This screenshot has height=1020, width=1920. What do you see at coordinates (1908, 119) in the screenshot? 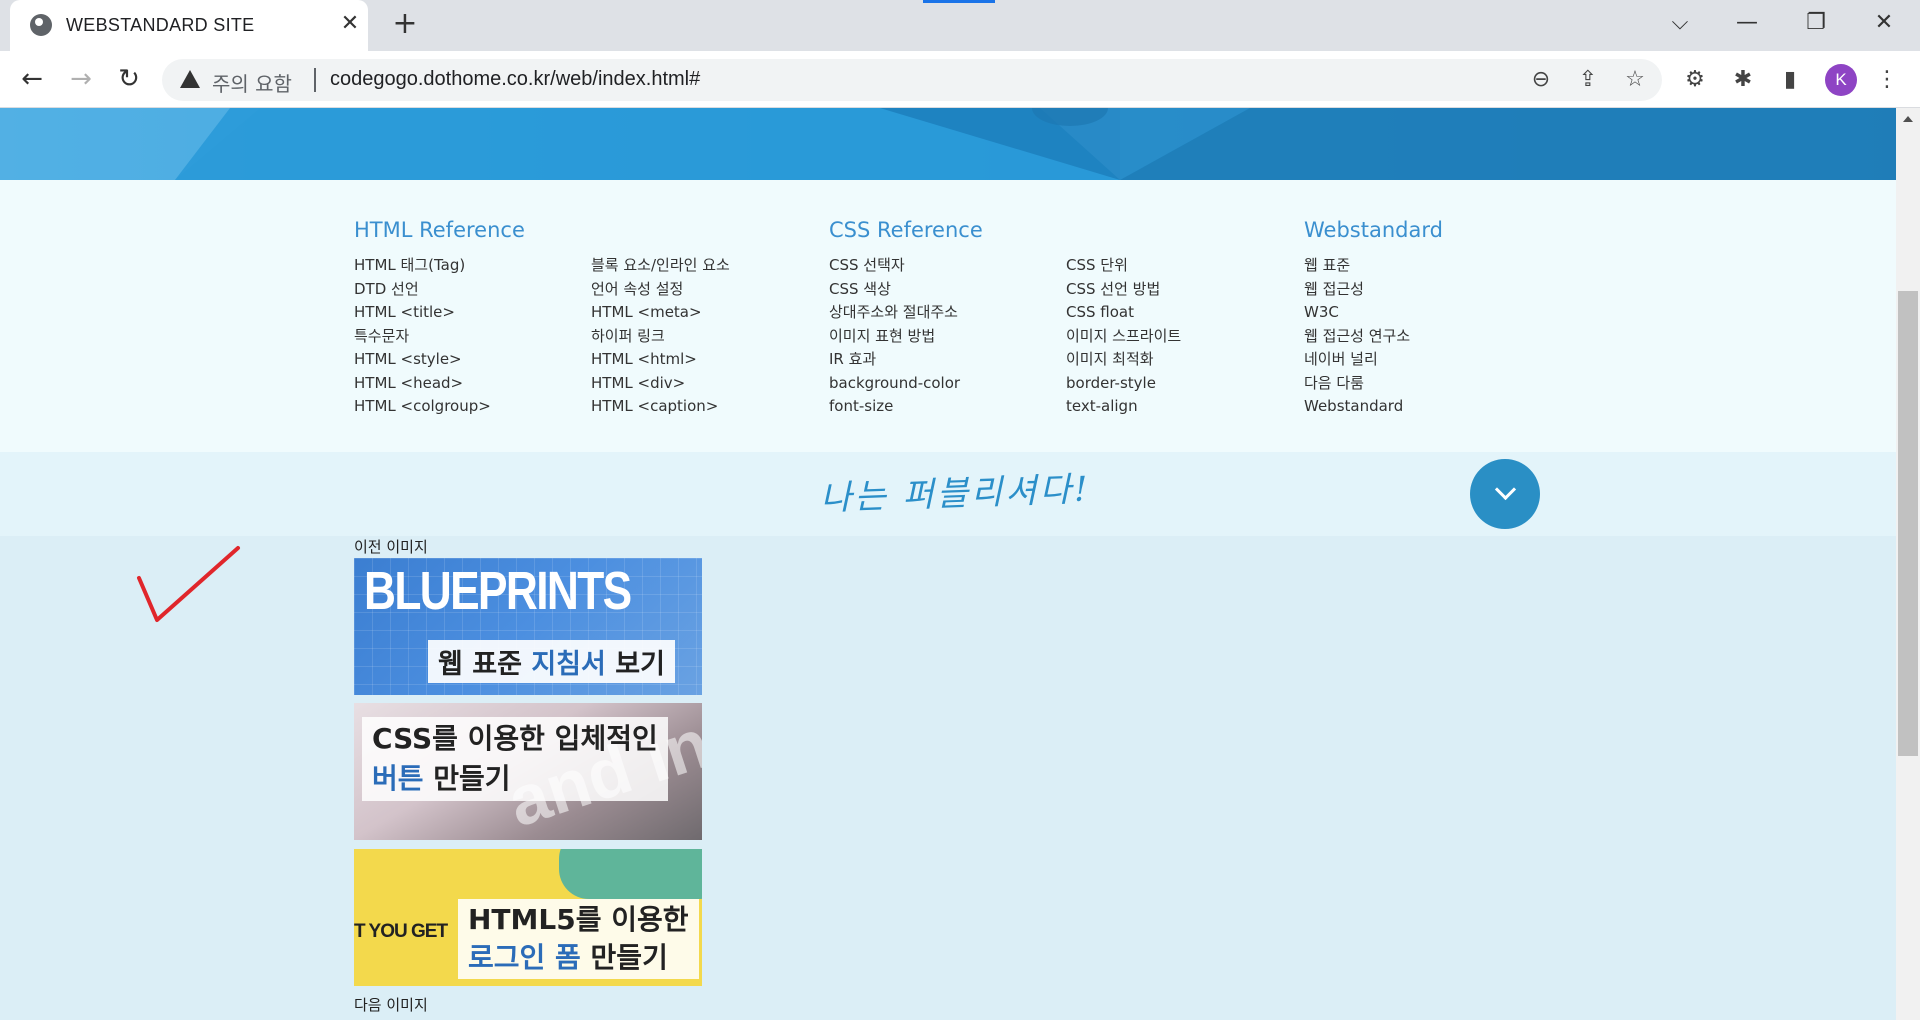
I see `scroll-up-arrow-icon` at bounding box center [1908, 119].